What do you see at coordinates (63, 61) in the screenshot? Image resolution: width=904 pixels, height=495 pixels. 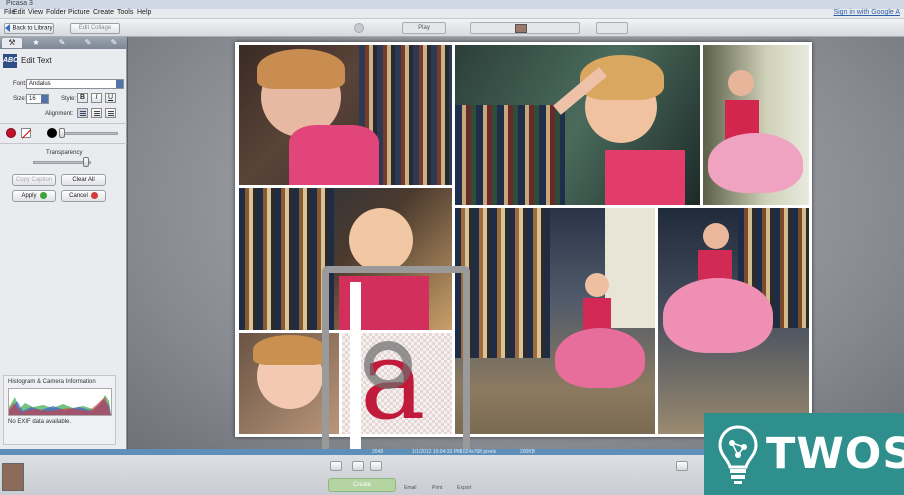 I see `panel-header: ABC Edit Text` at bounding box center [63, 61].